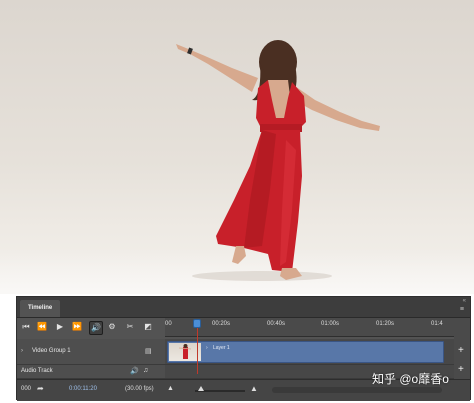 The width and height of the screenshot is (474, 403). What do you see at coordinates (461, 369) in the screenshot?
I see `add-audio-plus-icon: +` at bounding box center [461, 369].